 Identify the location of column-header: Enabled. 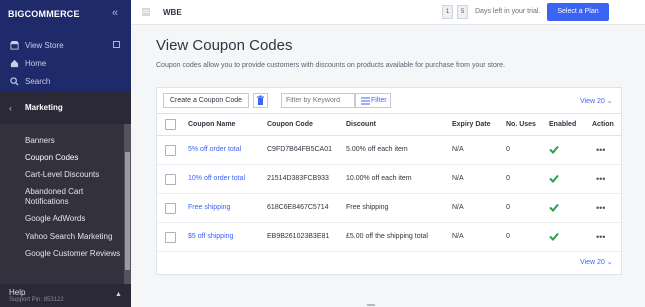
(562, 124).